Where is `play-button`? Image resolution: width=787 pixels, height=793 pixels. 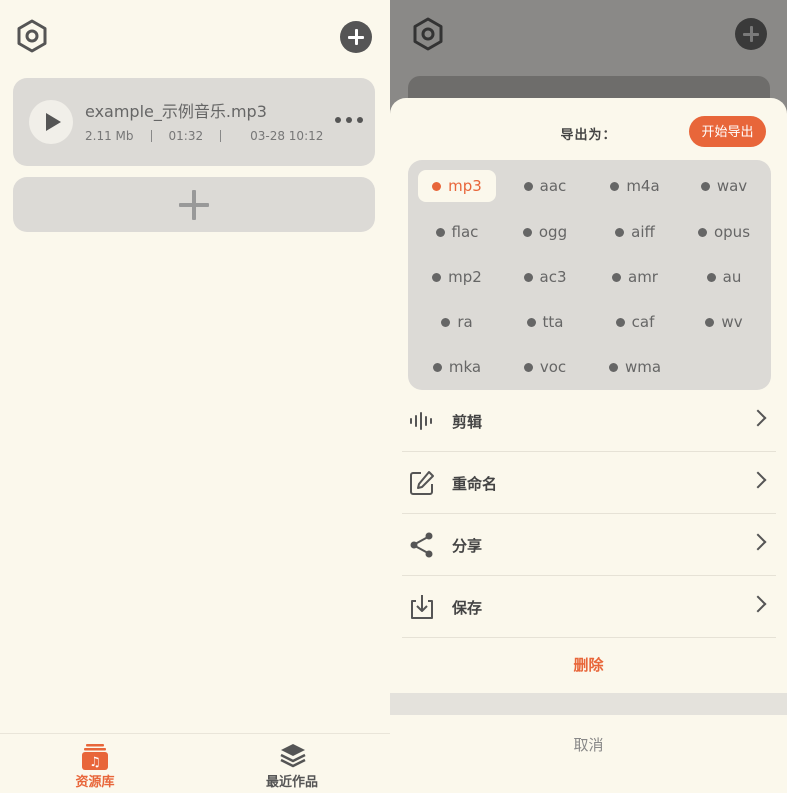 play-button is located at coordinates (51, 122).